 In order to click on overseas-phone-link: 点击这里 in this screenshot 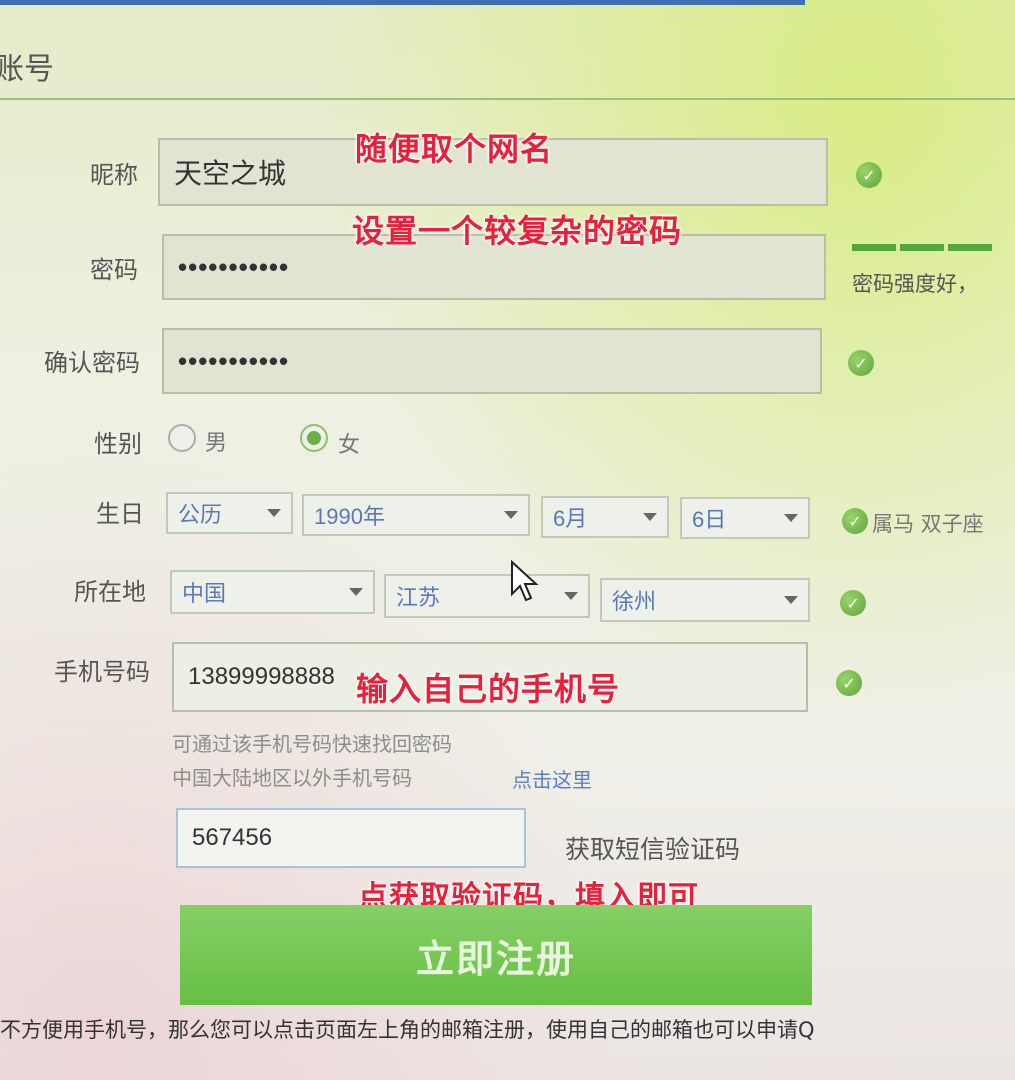, I will do `click(552, 778)`.